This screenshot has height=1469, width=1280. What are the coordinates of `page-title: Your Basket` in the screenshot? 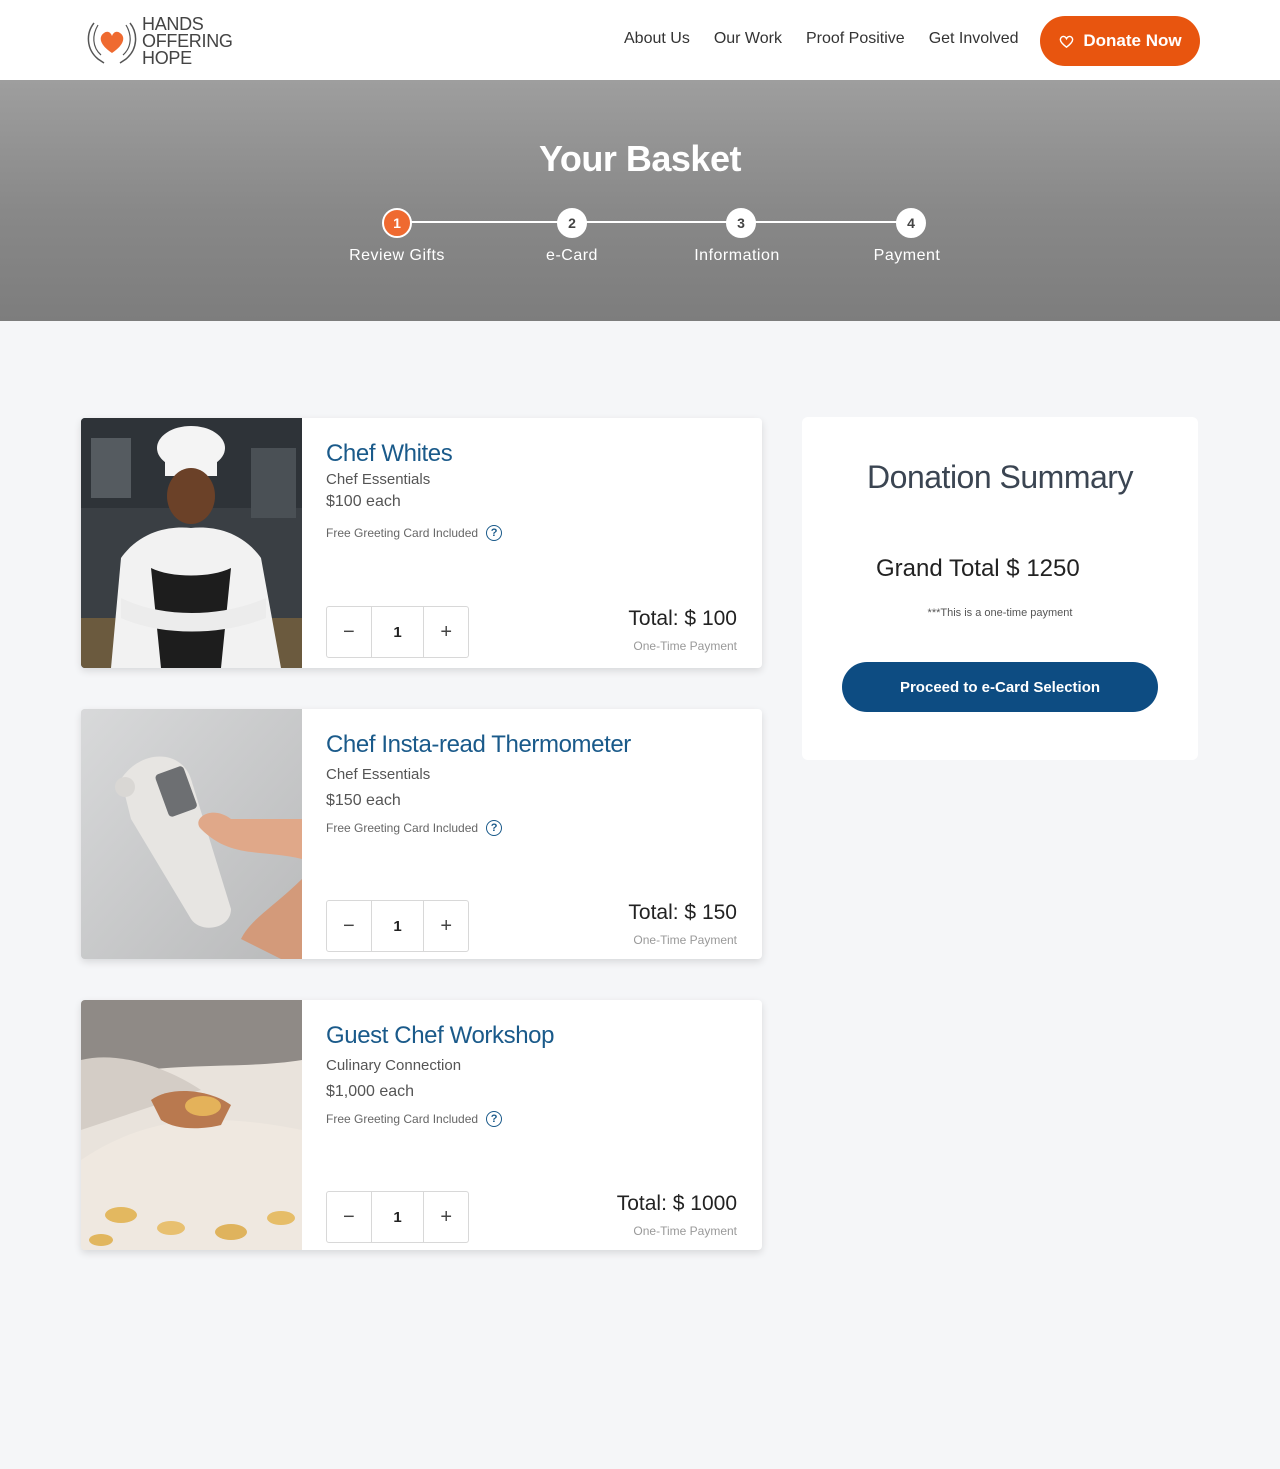 It's located at (640, 158).